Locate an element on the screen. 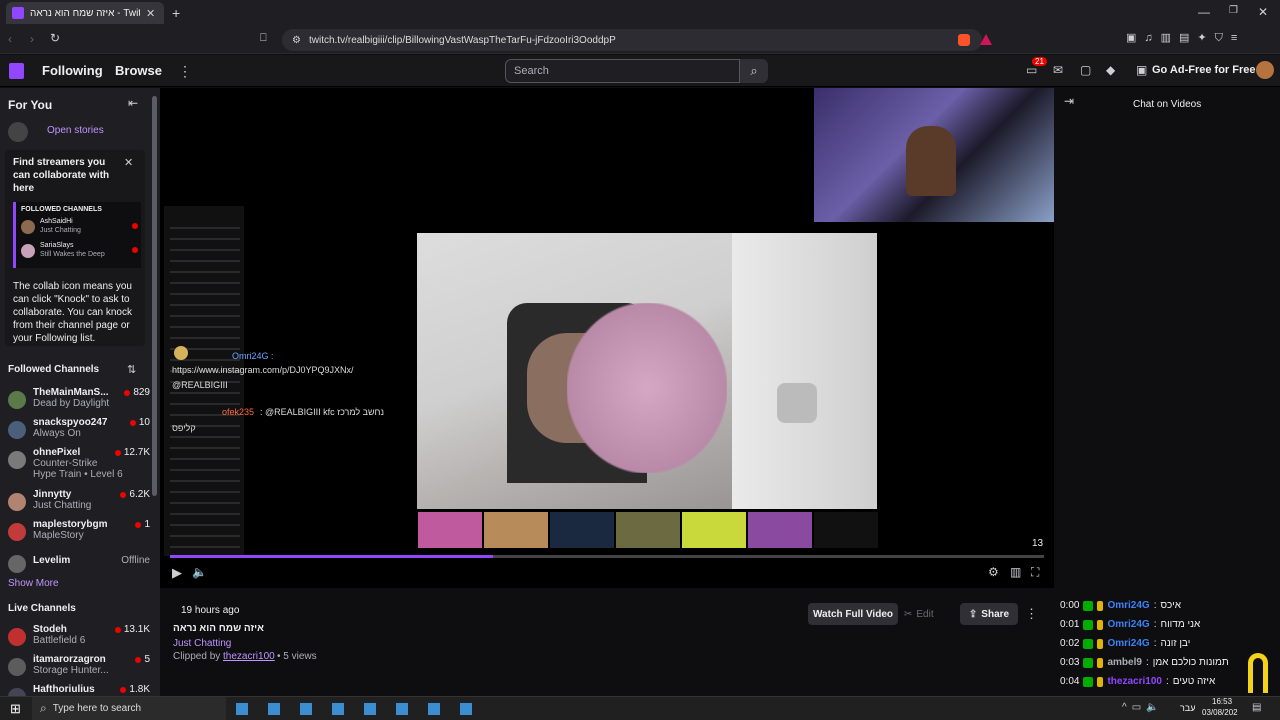 The width and height of the screenshot is (1280, 720). channel-name: Stodeh is located at coordinates (50, 629).